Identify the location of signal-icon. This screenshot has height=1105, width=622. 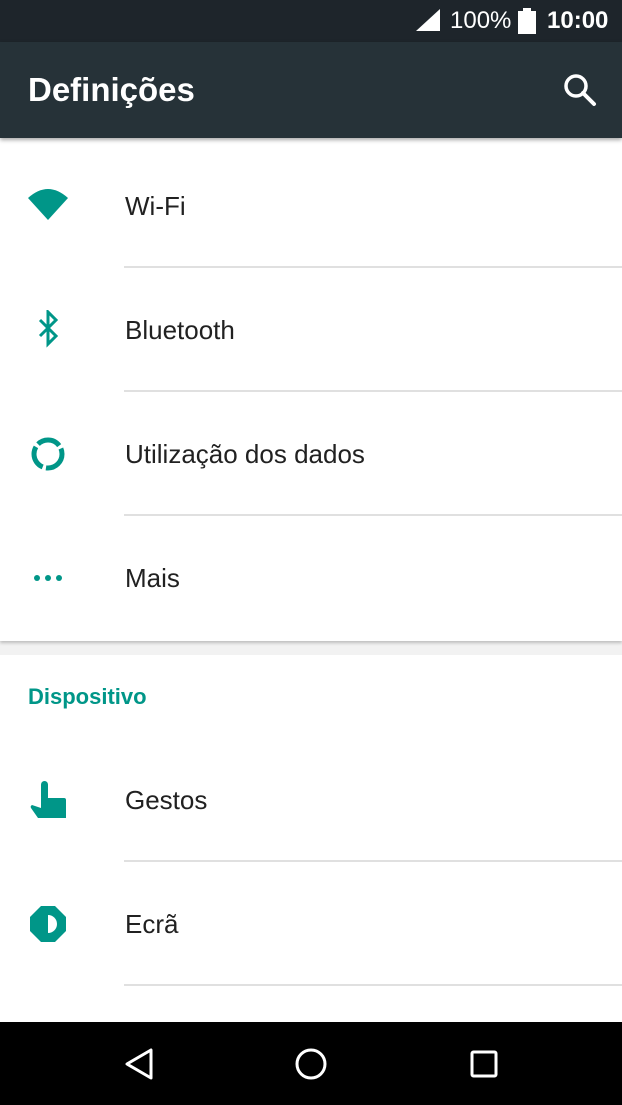
(428, 20).